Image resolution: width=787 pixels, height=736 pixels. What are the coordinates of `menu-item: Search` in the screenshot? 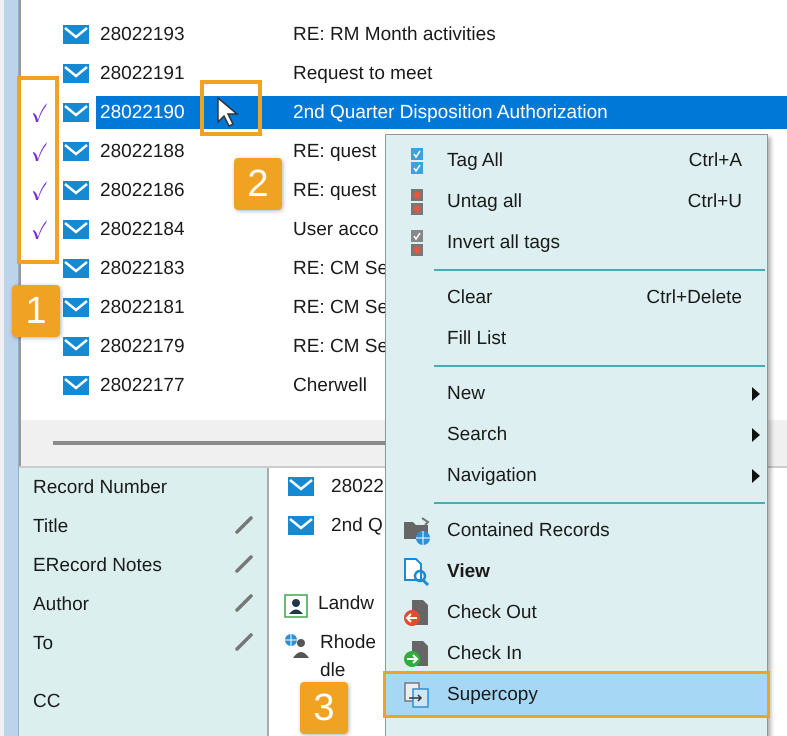 It's located at (576, 434).